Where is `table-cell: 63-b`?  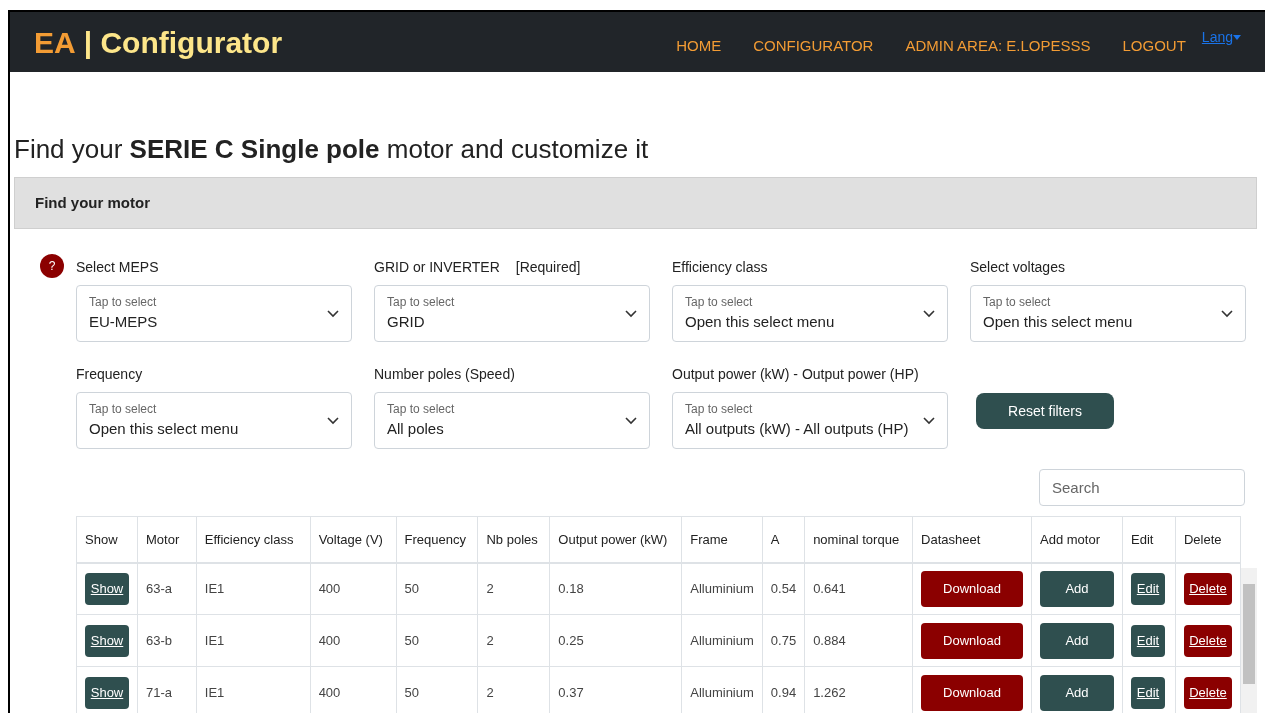
table-cell: 63-b is located at coordinates (167, 640).